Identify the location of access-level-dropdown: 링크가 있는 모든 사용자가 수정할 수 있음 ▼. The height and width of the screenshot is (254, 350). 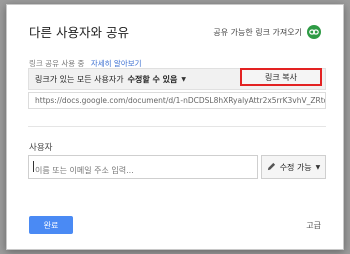
(110, 79).